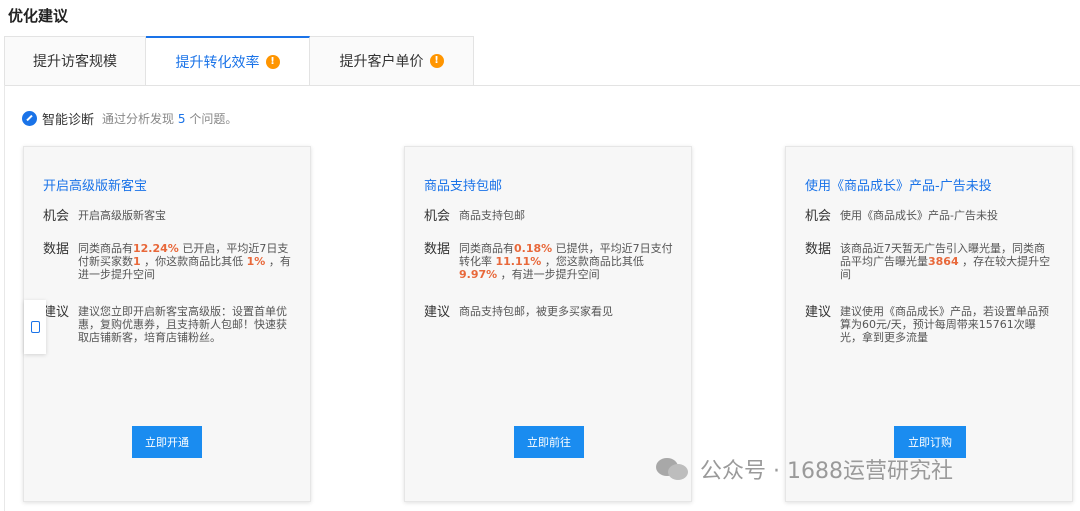 The image size is (1080, 511). What do you see at coordinates (678, 472) in the screenshot?
I see `wechat-bubble` at bounding box center [678, 472].